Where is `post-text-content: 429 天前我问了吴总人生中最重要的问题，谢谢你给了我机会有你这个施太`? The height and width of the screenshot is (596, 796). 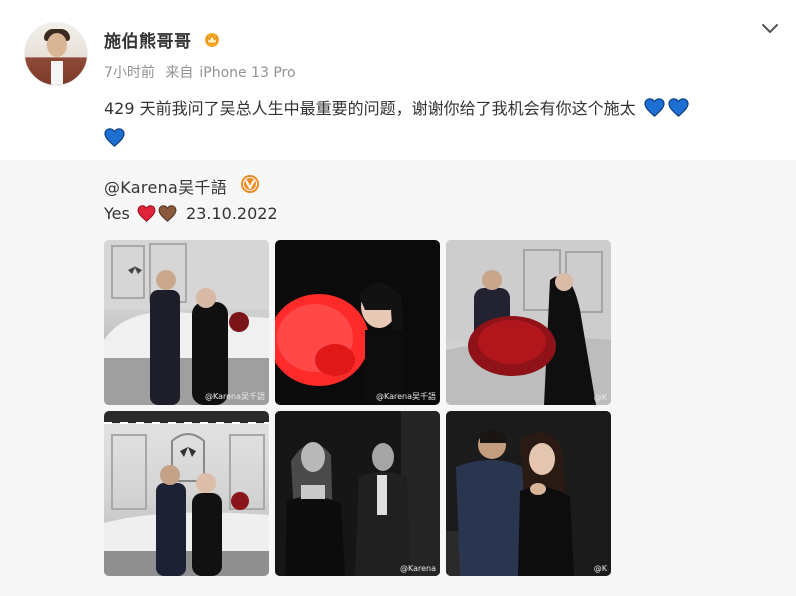
post-text-content: 429 天前我问了吴总人生中最重要的问题，谢谢你给了我机会有你这个施太 is located at coordinates (370, 108).